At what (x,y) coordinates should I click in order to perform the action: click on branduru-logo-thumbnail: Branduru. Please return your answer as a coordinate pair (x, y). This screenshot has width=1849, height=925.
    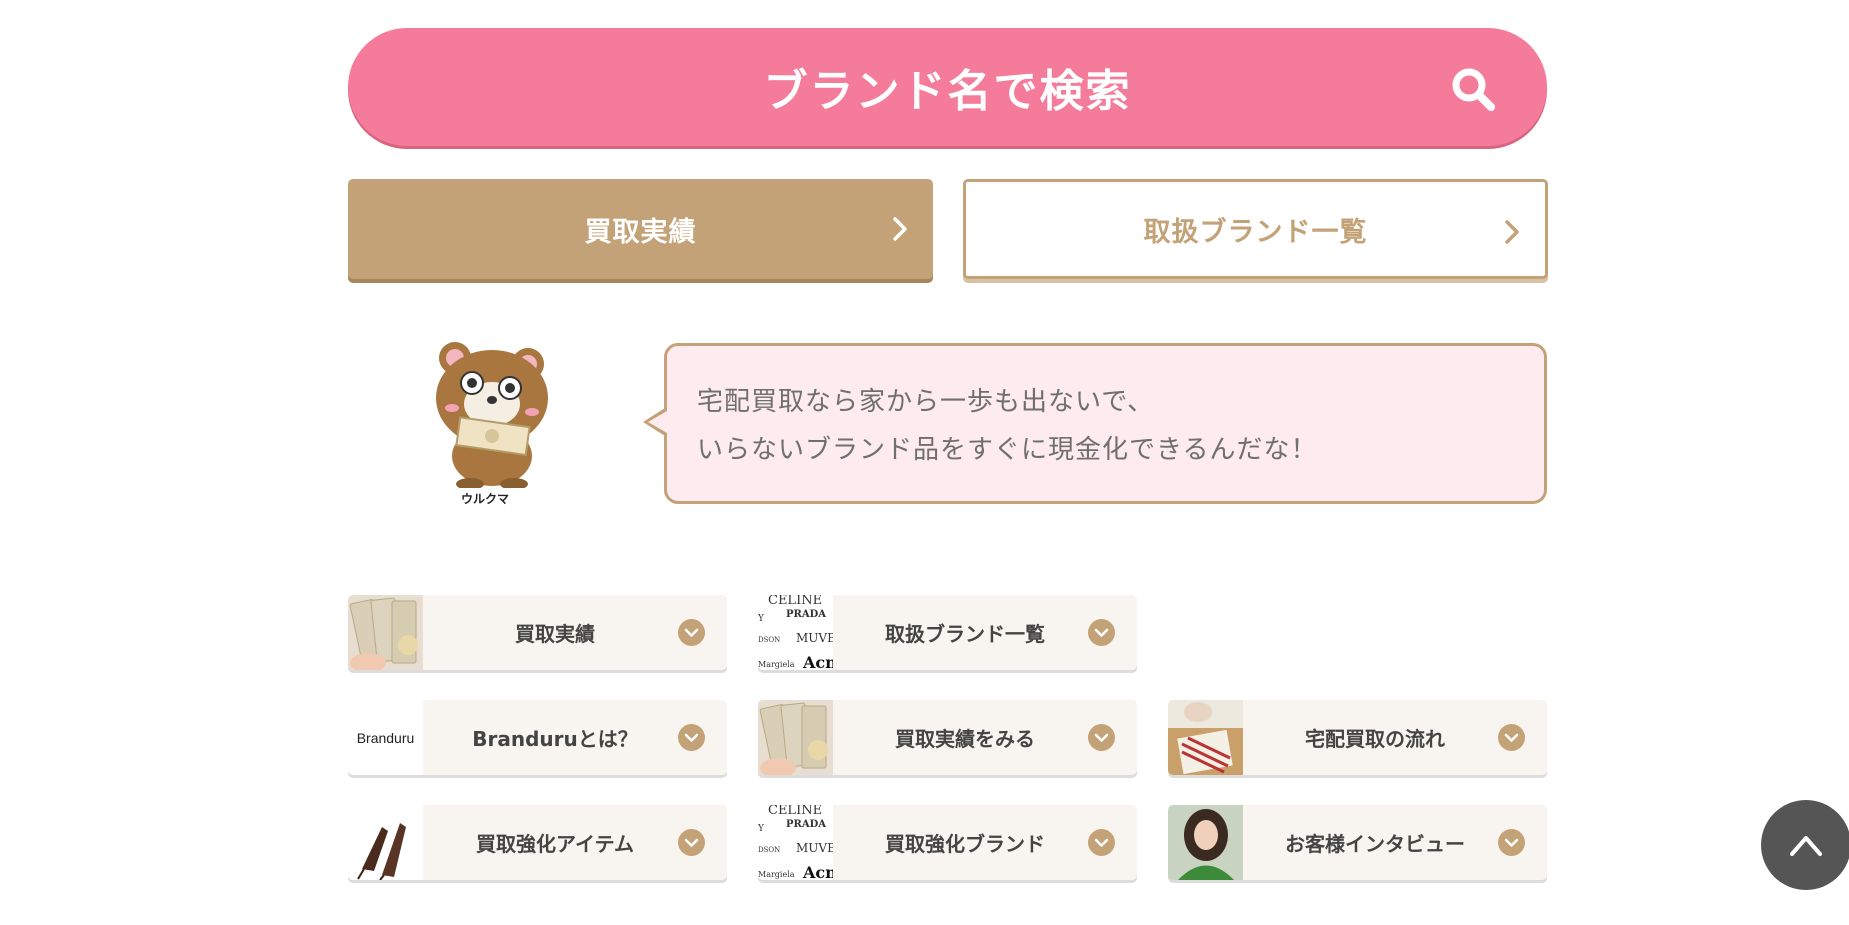
    Looking at the image, I should click on (385, 737).